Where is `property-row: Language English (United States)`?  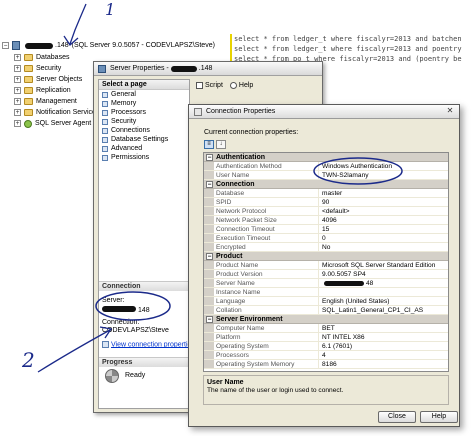 property-row: Language English (United States) is located at coordinates (326, 301).